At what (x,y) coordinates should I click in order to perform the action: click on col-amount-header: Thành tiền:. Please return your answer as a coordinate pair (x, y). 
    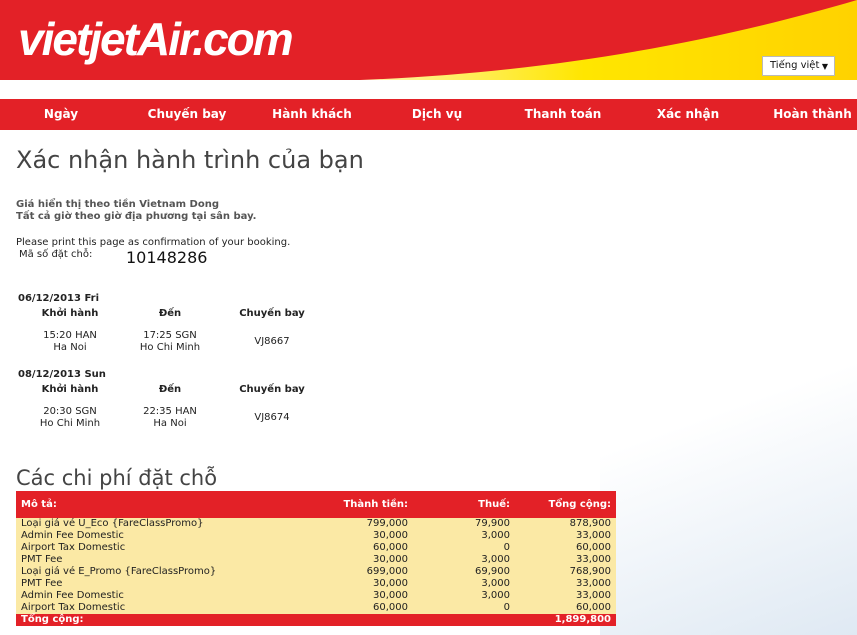
    Looking at the image, I should click on (375, 504).